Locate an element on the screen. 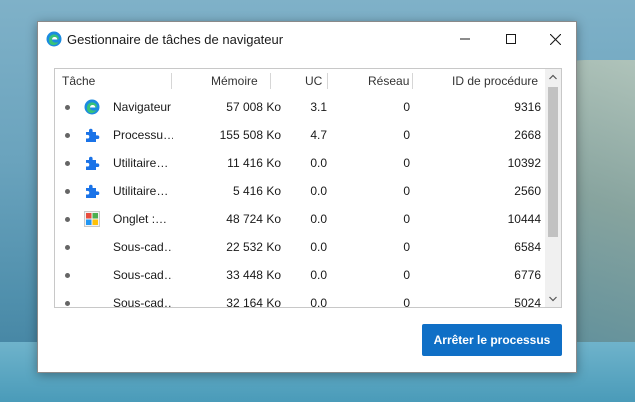  task-memory: 22 532 Ko is located at coordinates (253, 247).